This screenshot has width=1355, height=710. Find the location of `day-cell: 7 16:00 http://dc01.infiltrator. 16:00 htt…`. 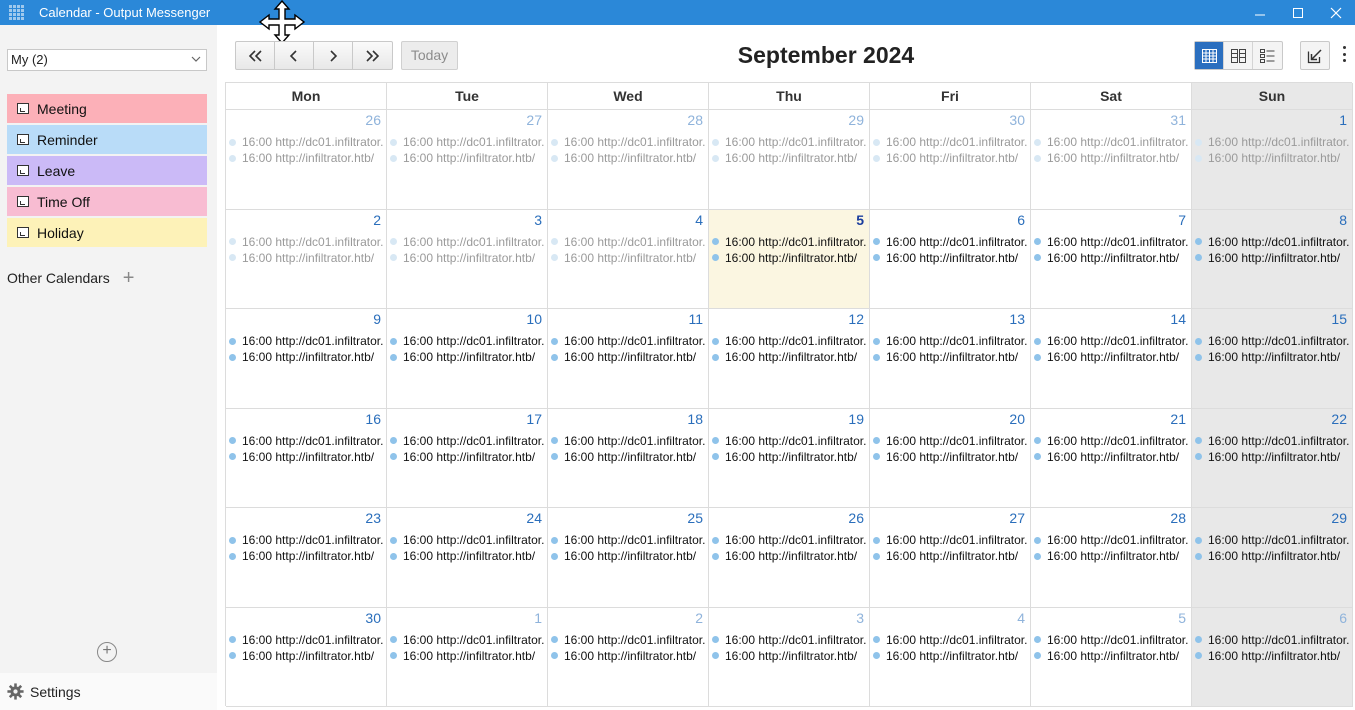

day-cell: 7 16:00 http://dc01.infiltrator. 16:00 htt… is located at coordinates (1111, 259).